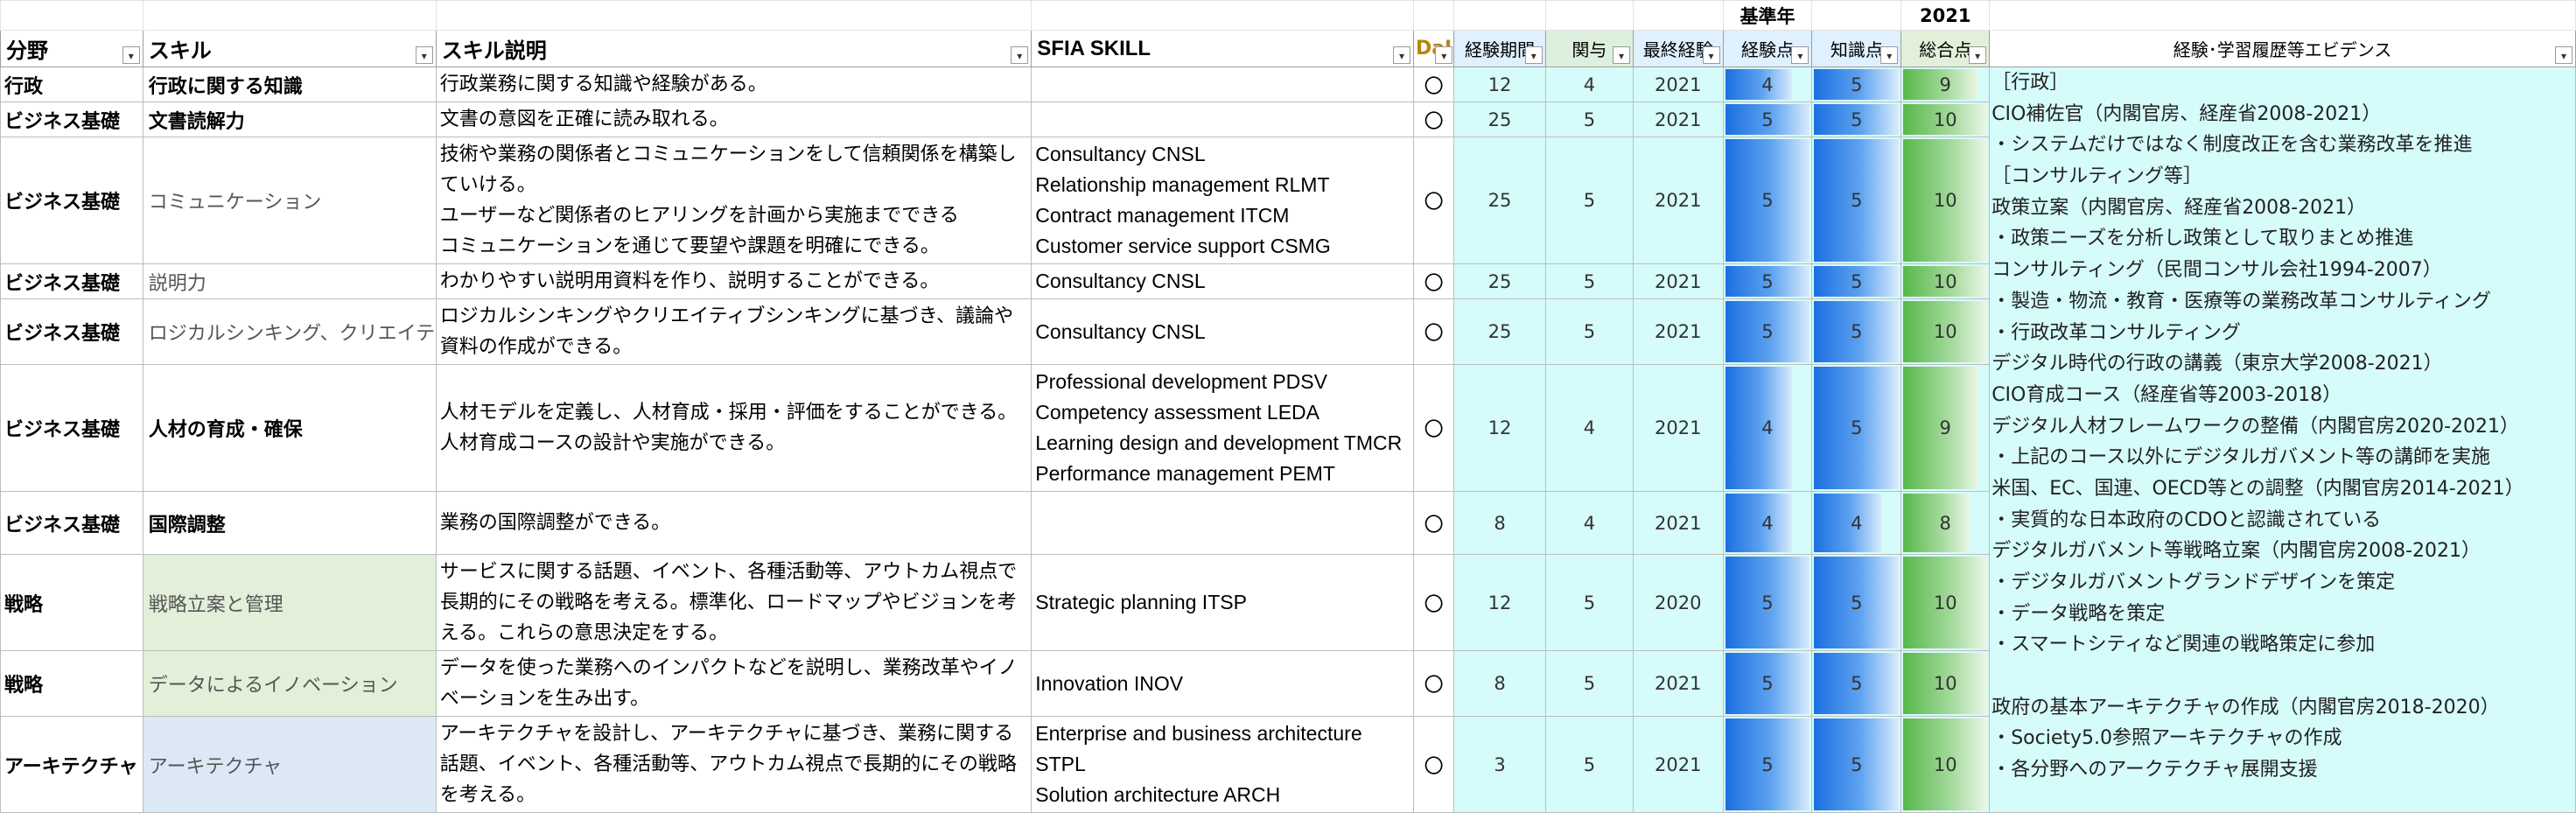 This screenshot has height=813, width=2576. Describe the element at coordinates (72, 84) in the screenshot. I see `cell-category: 行政` at that location.